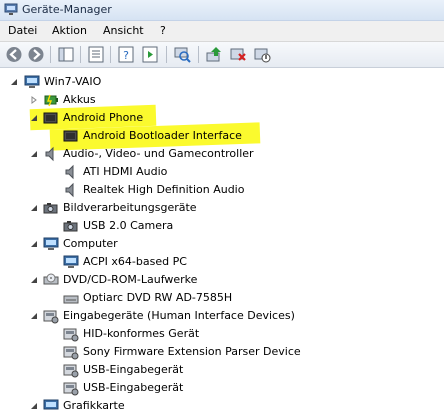  I want to click on tree-label-hid: Eingabegeräte (Human Interface Devices), so click(179, 315).